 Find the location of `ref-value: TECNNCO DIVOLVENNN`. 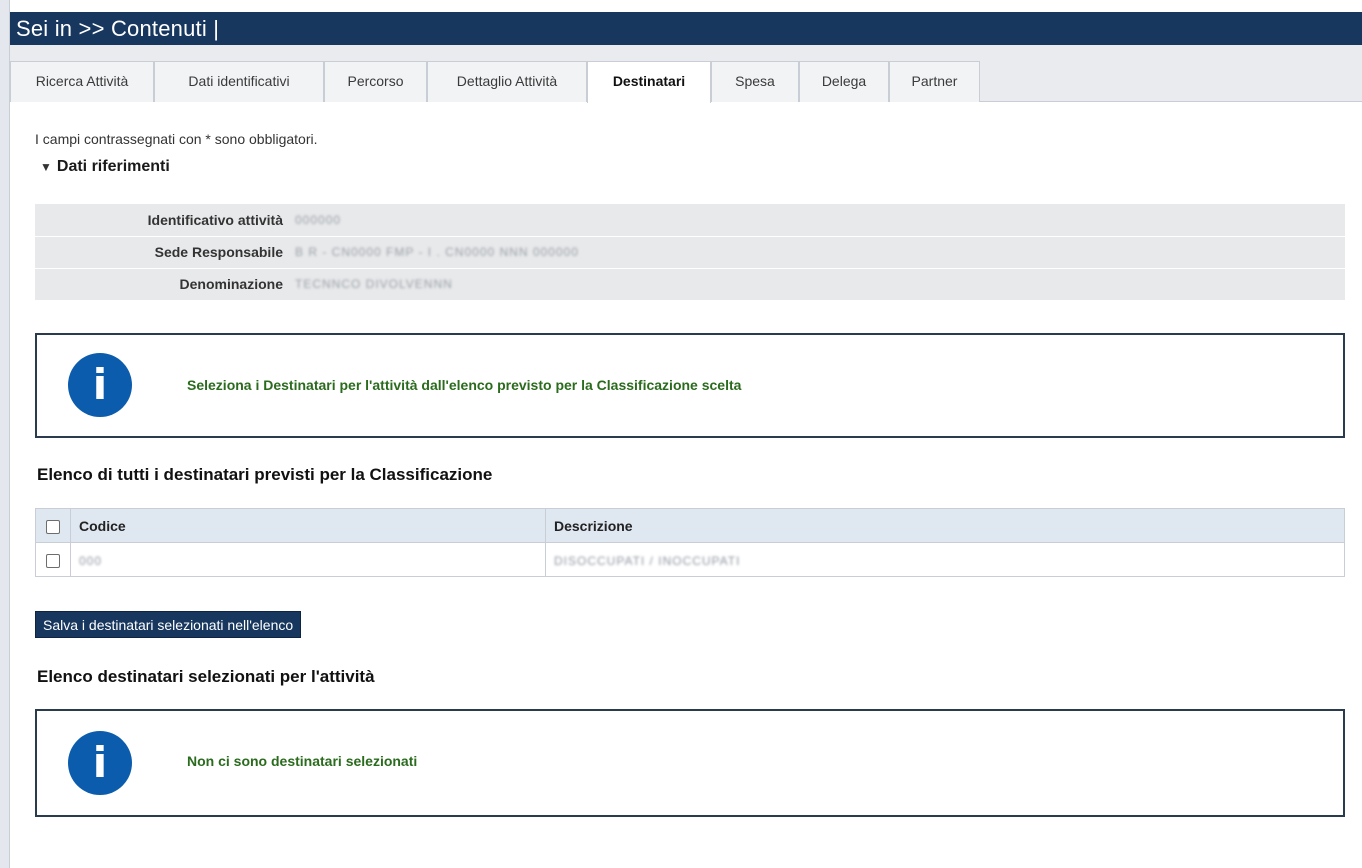

ref-value: TECNNCO DIVOLVENNN is located at coordinates (374, 284).